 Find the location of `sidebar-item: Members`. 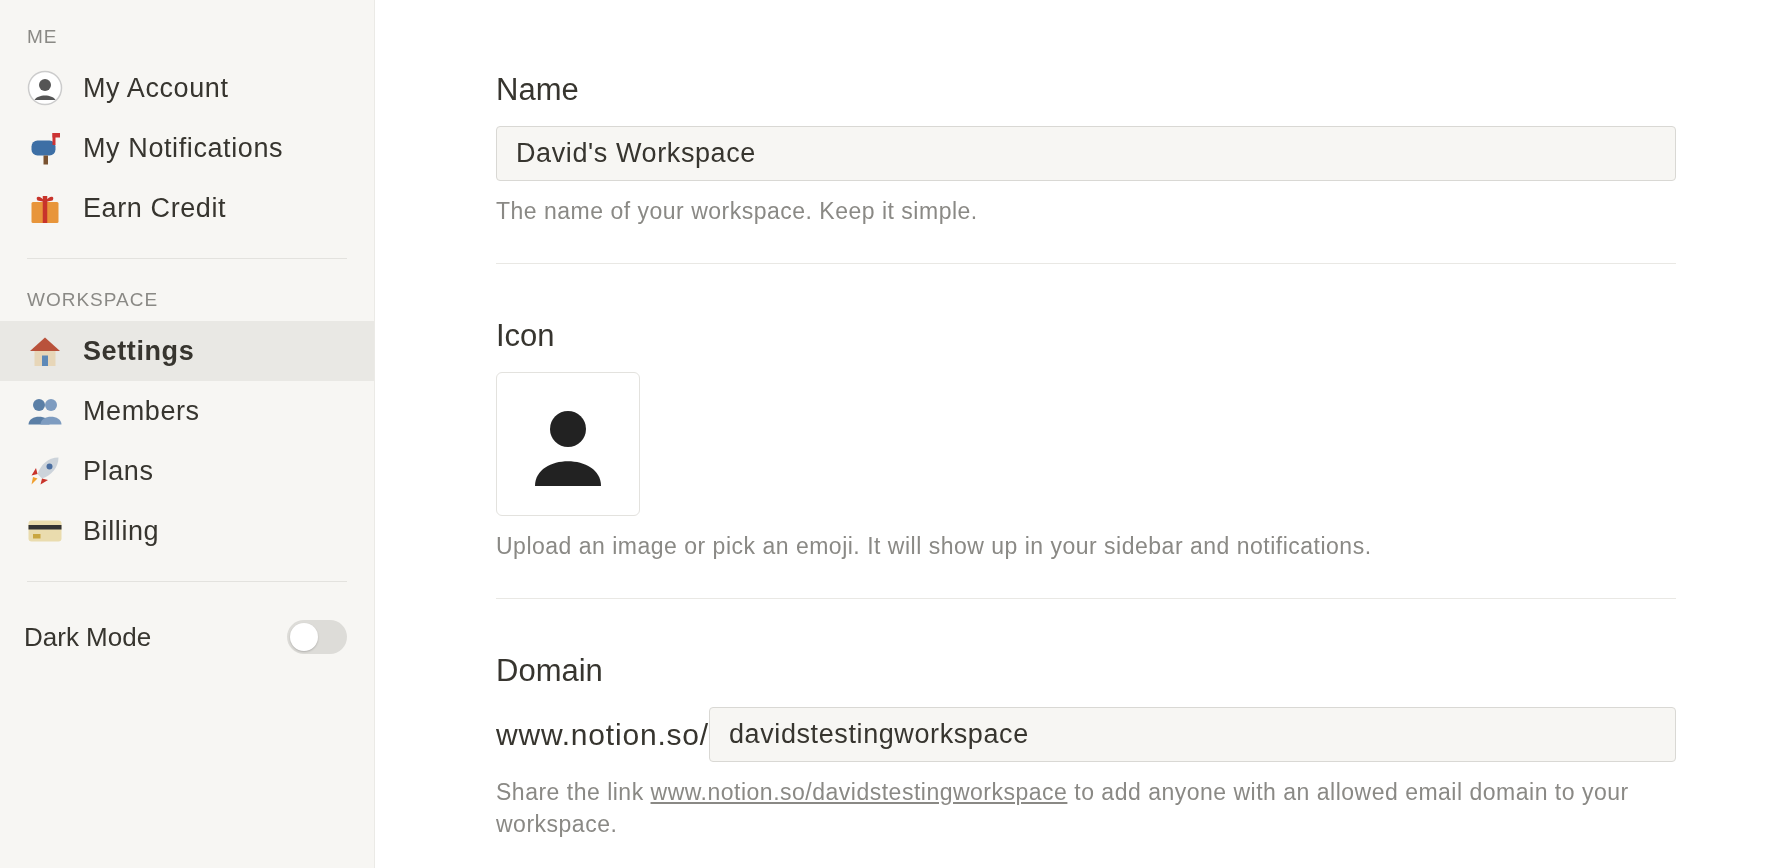

sidebar-item: Members is located at coordinates (187, 411).